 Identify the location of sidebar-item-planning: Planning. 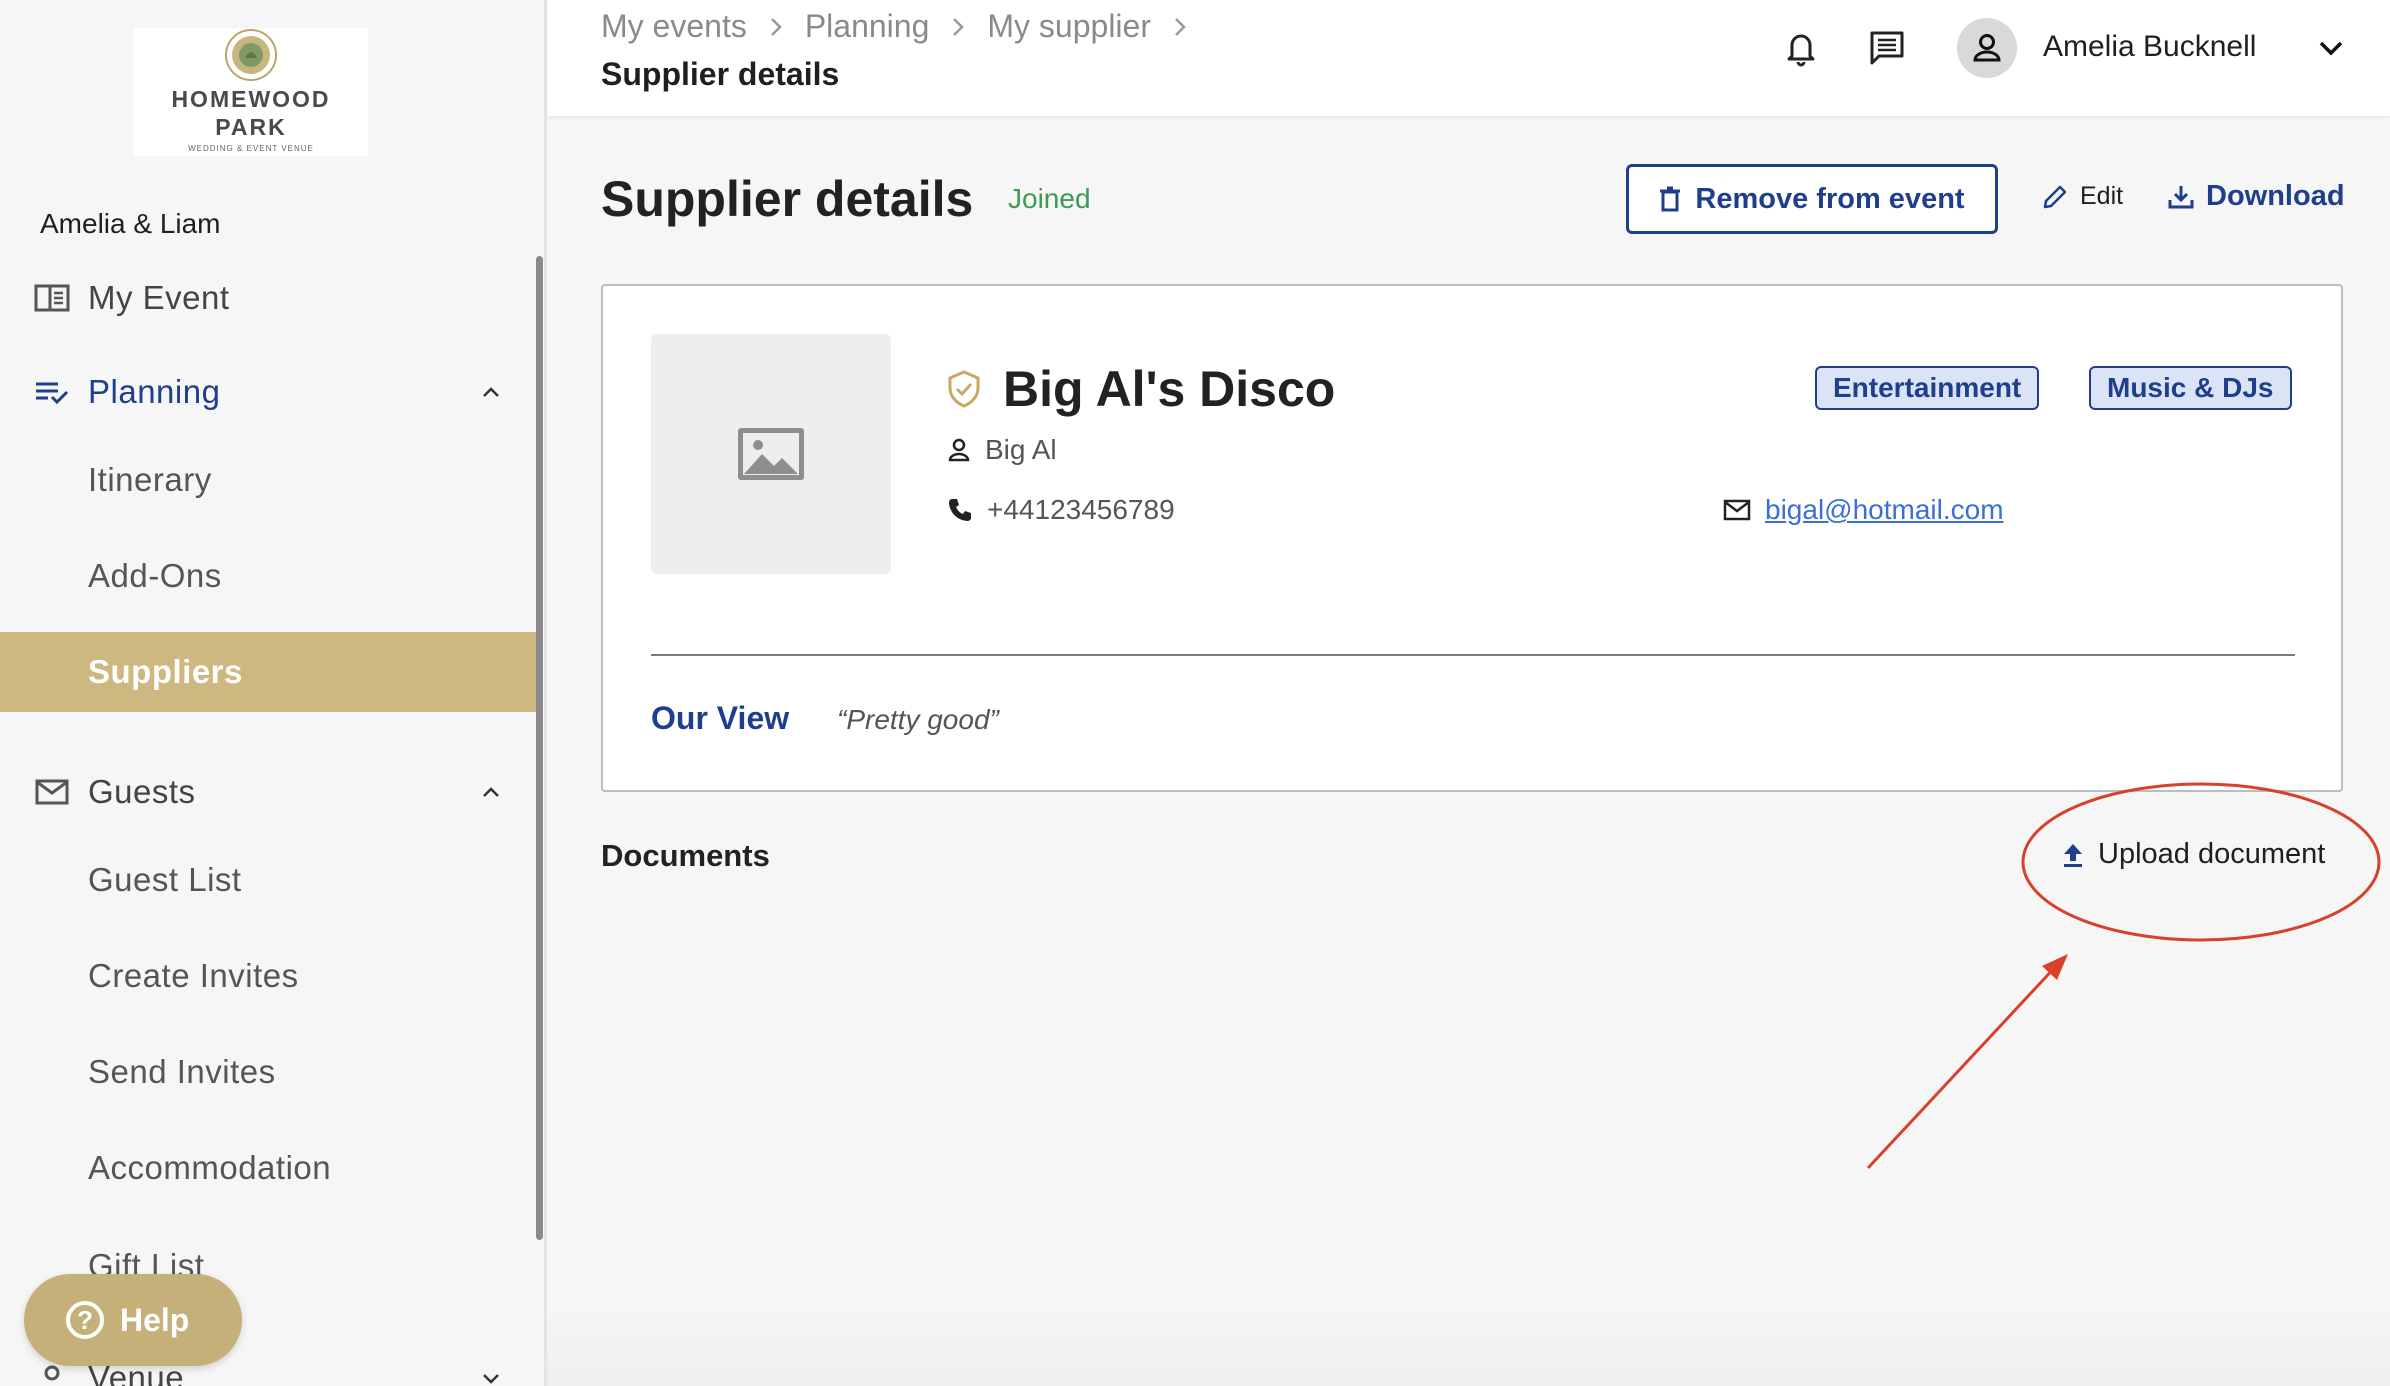
(268, 392).